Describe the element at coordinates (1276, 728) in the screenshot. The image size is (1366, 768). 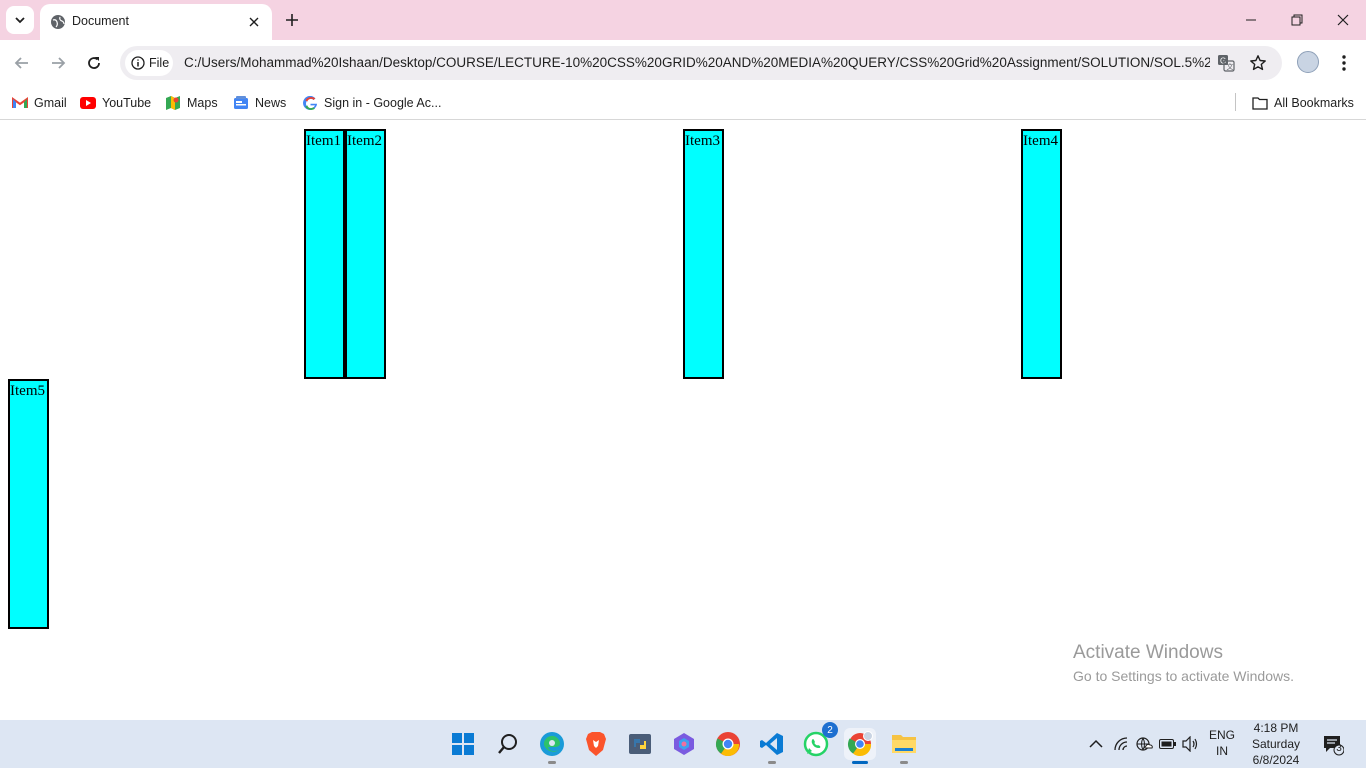
I see `clock-time: 4:18 PM` at that location.